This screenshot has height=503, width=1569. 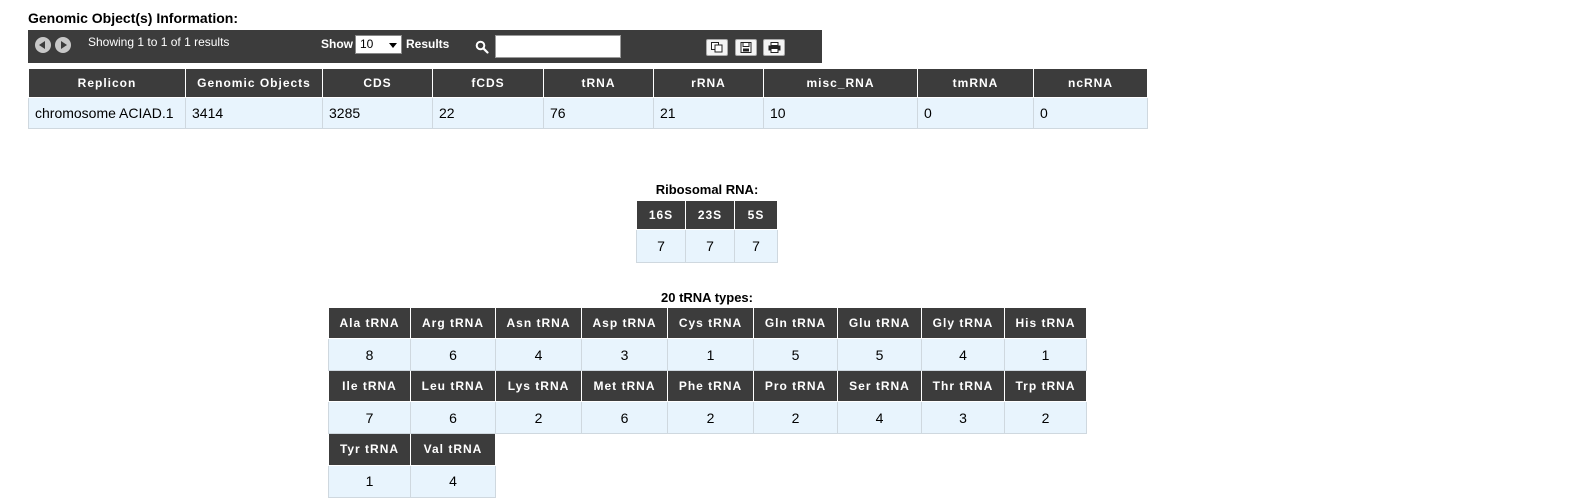 What do you see at coordinates (879, 323) in the screenshot?
I see `trna-header-glu: Glu tRNA` at bounding box center [879, 323].